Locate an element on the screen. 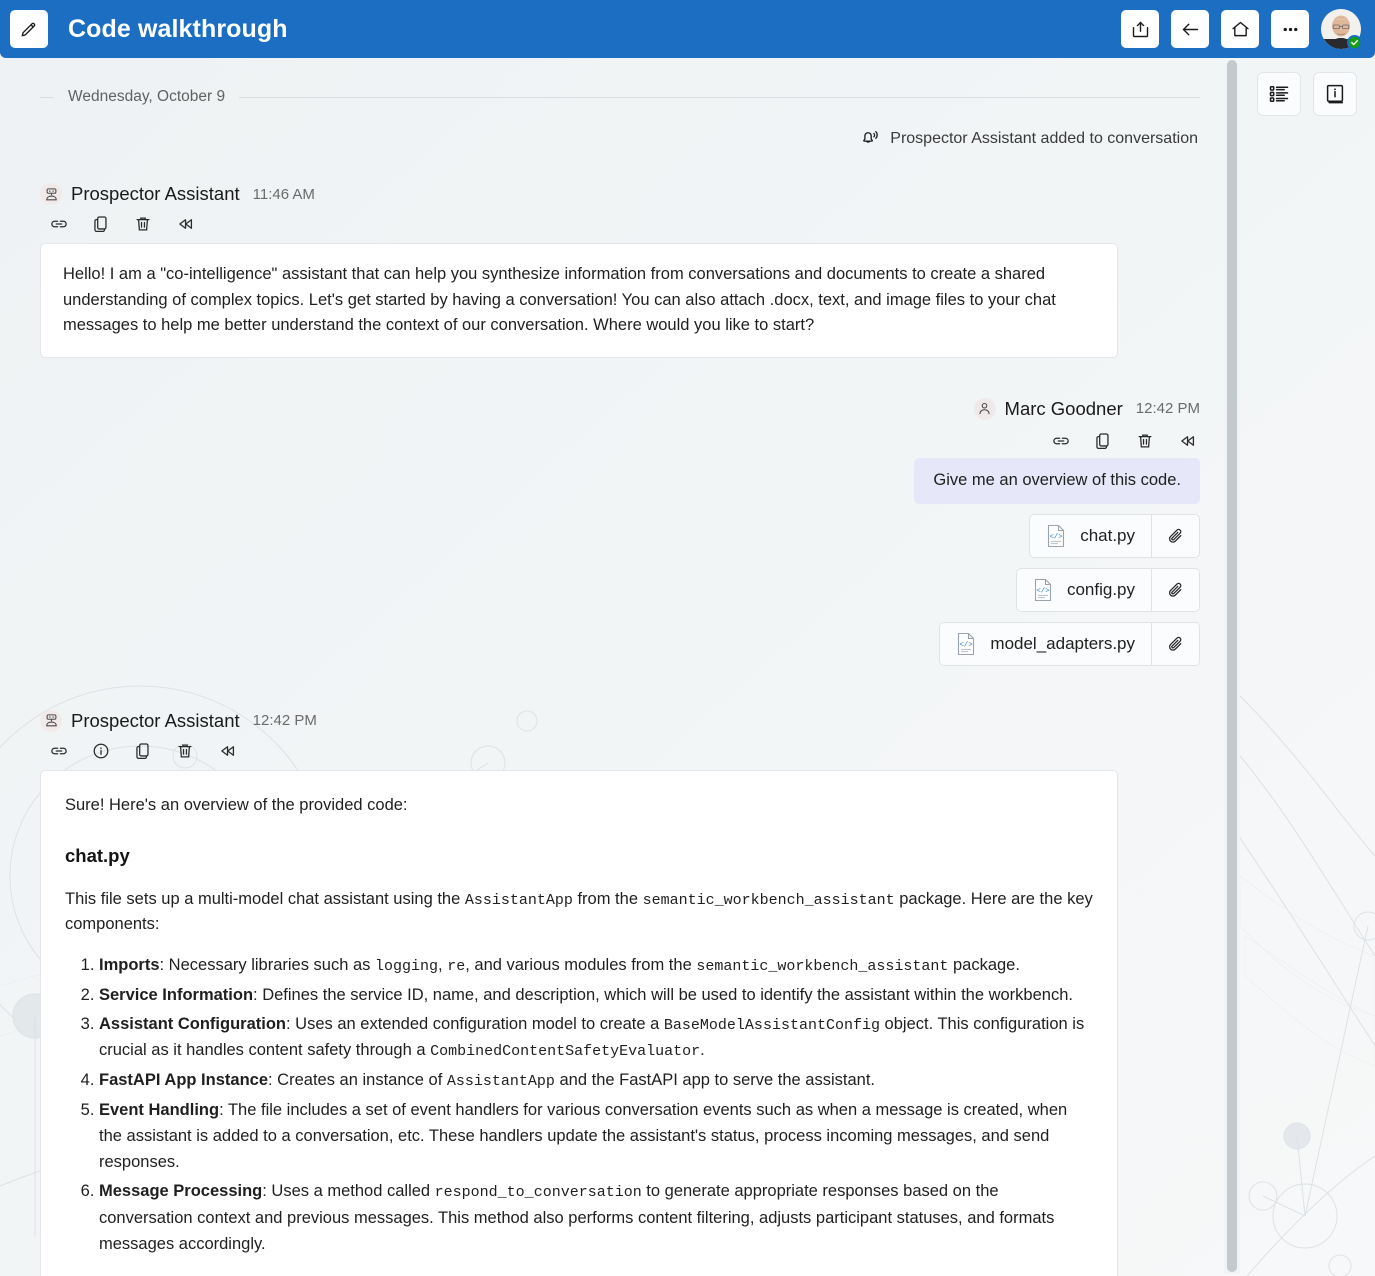 The image size is (1375, 1276). inline-code: CombinedContentSafetyEvaluator is located at coordinates (565, 1052).